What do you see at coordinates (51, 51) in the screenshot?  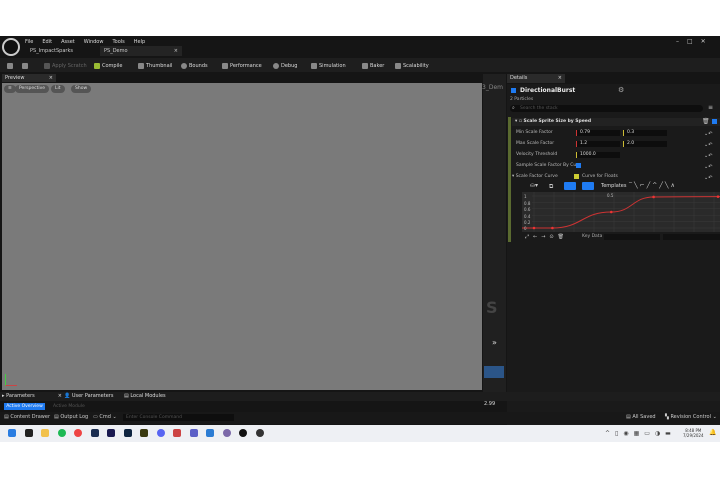 I see `tab-ps-impactsparks: PS_ImpactSparks` at bounding box center [51, 51].